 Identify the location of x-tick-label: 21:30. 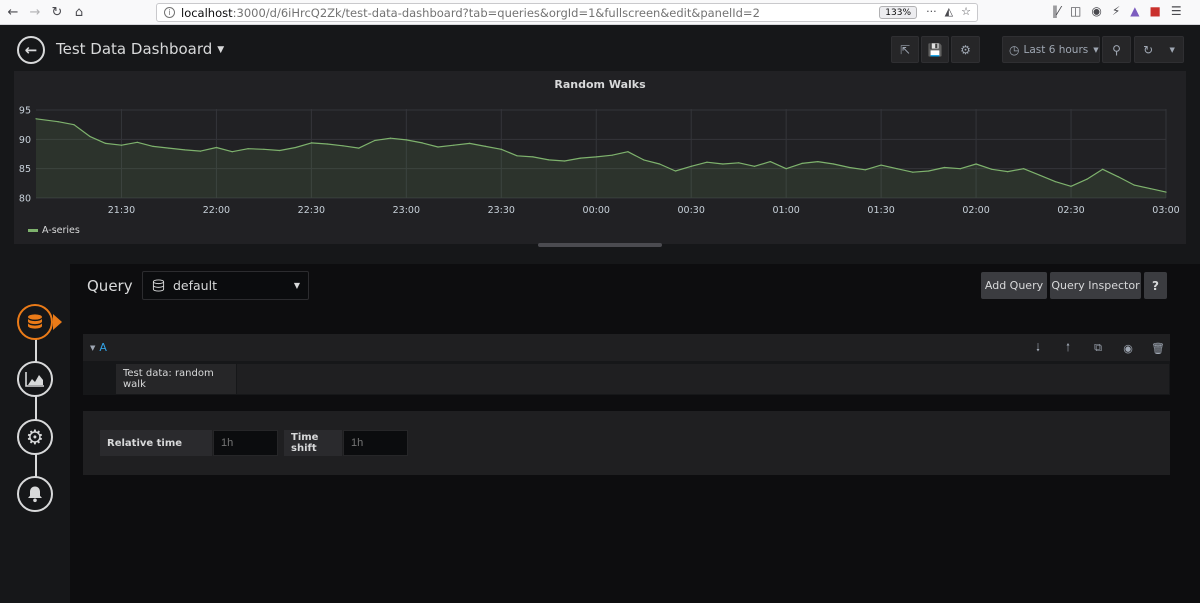
(121, 210).